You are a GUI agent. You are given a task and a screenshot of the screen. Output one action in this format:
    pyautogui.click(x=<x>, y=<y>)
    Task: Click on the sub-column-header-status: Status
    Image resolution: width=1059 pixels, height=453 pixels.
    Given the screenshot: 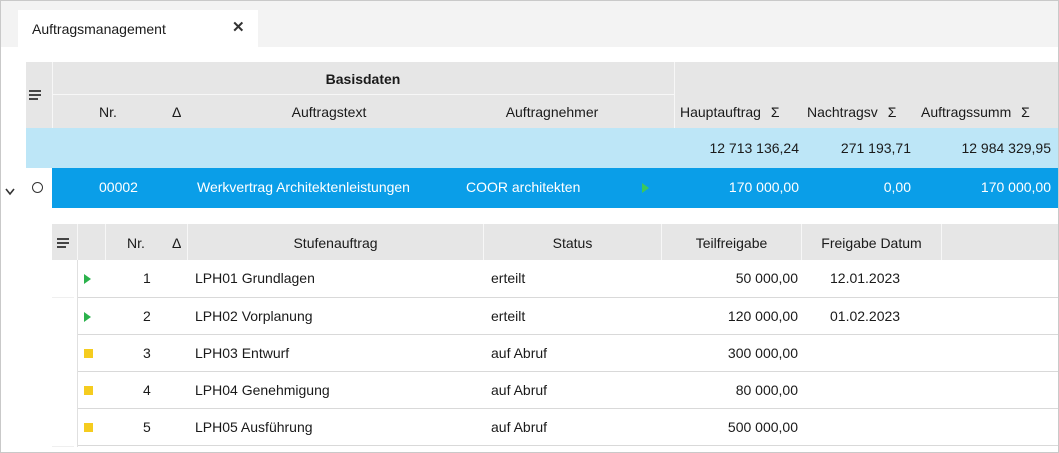 What is the action you would take?
    pyautogui.click(x=572, y=243)
    